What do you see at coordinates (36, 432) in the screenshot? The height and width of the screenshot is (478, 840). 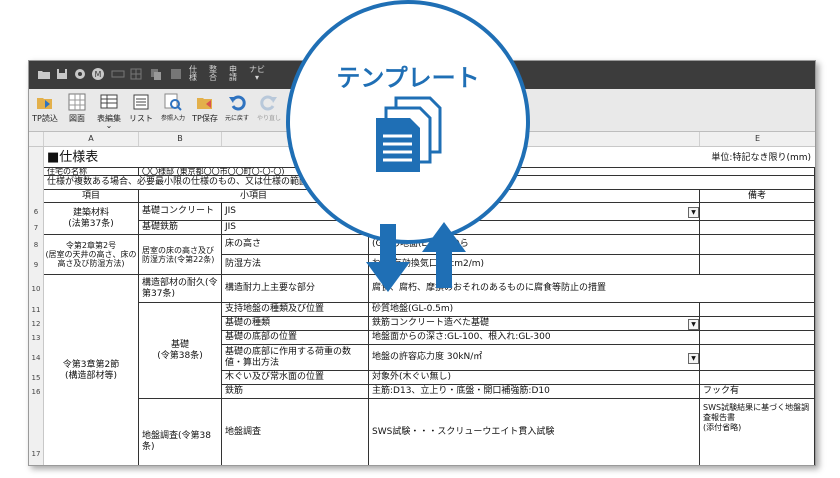 I see `row-number: 17` at bounding box center [36, 432].